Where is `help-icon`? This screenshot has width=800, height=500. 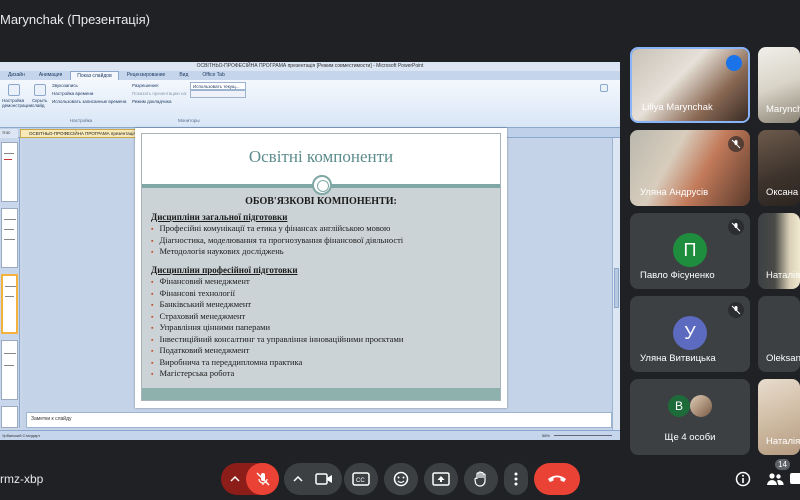 help-icon is located at coordinates (604, 88).